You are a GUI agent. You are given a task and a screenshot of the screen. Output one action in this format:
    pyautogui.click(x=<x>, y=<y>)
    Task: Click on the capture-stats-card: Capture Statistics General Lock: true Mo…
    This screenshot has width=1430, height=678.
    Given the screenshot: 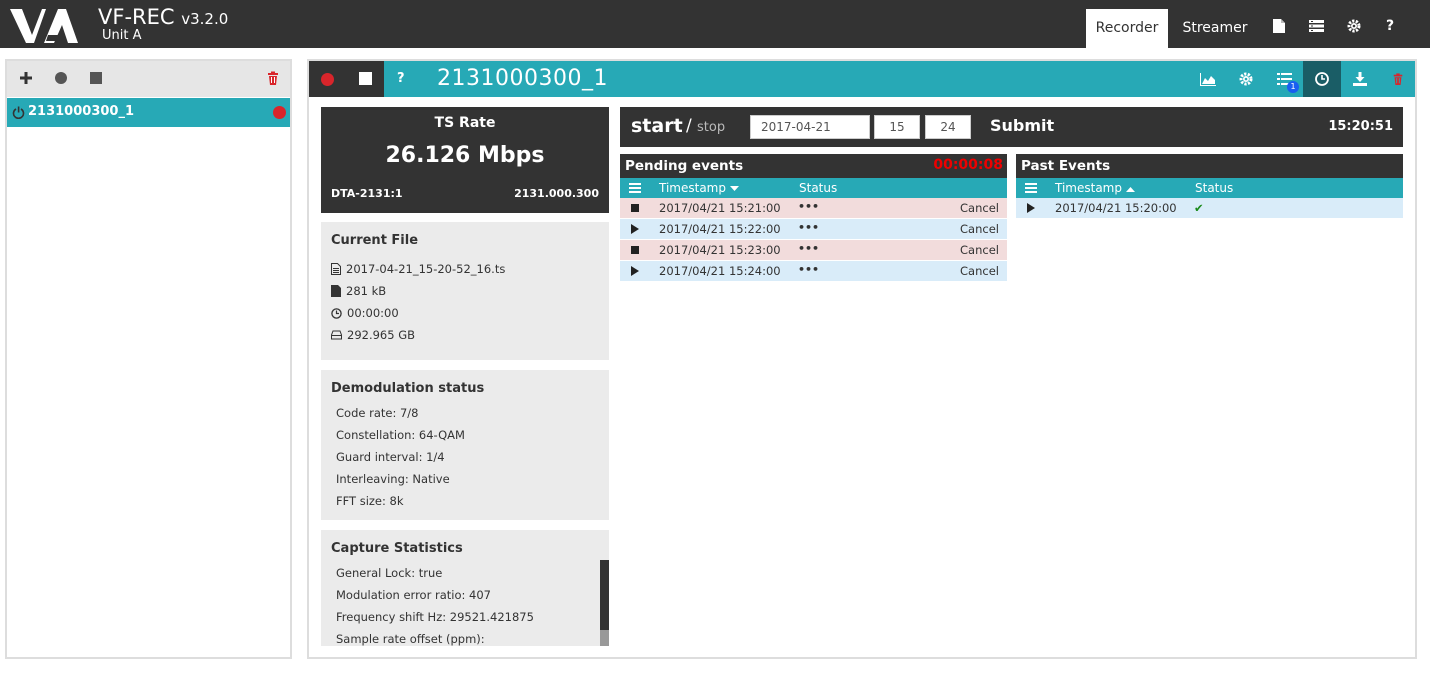 What is the action you would take?
    pyautogui.click(x=465, y=588)
    